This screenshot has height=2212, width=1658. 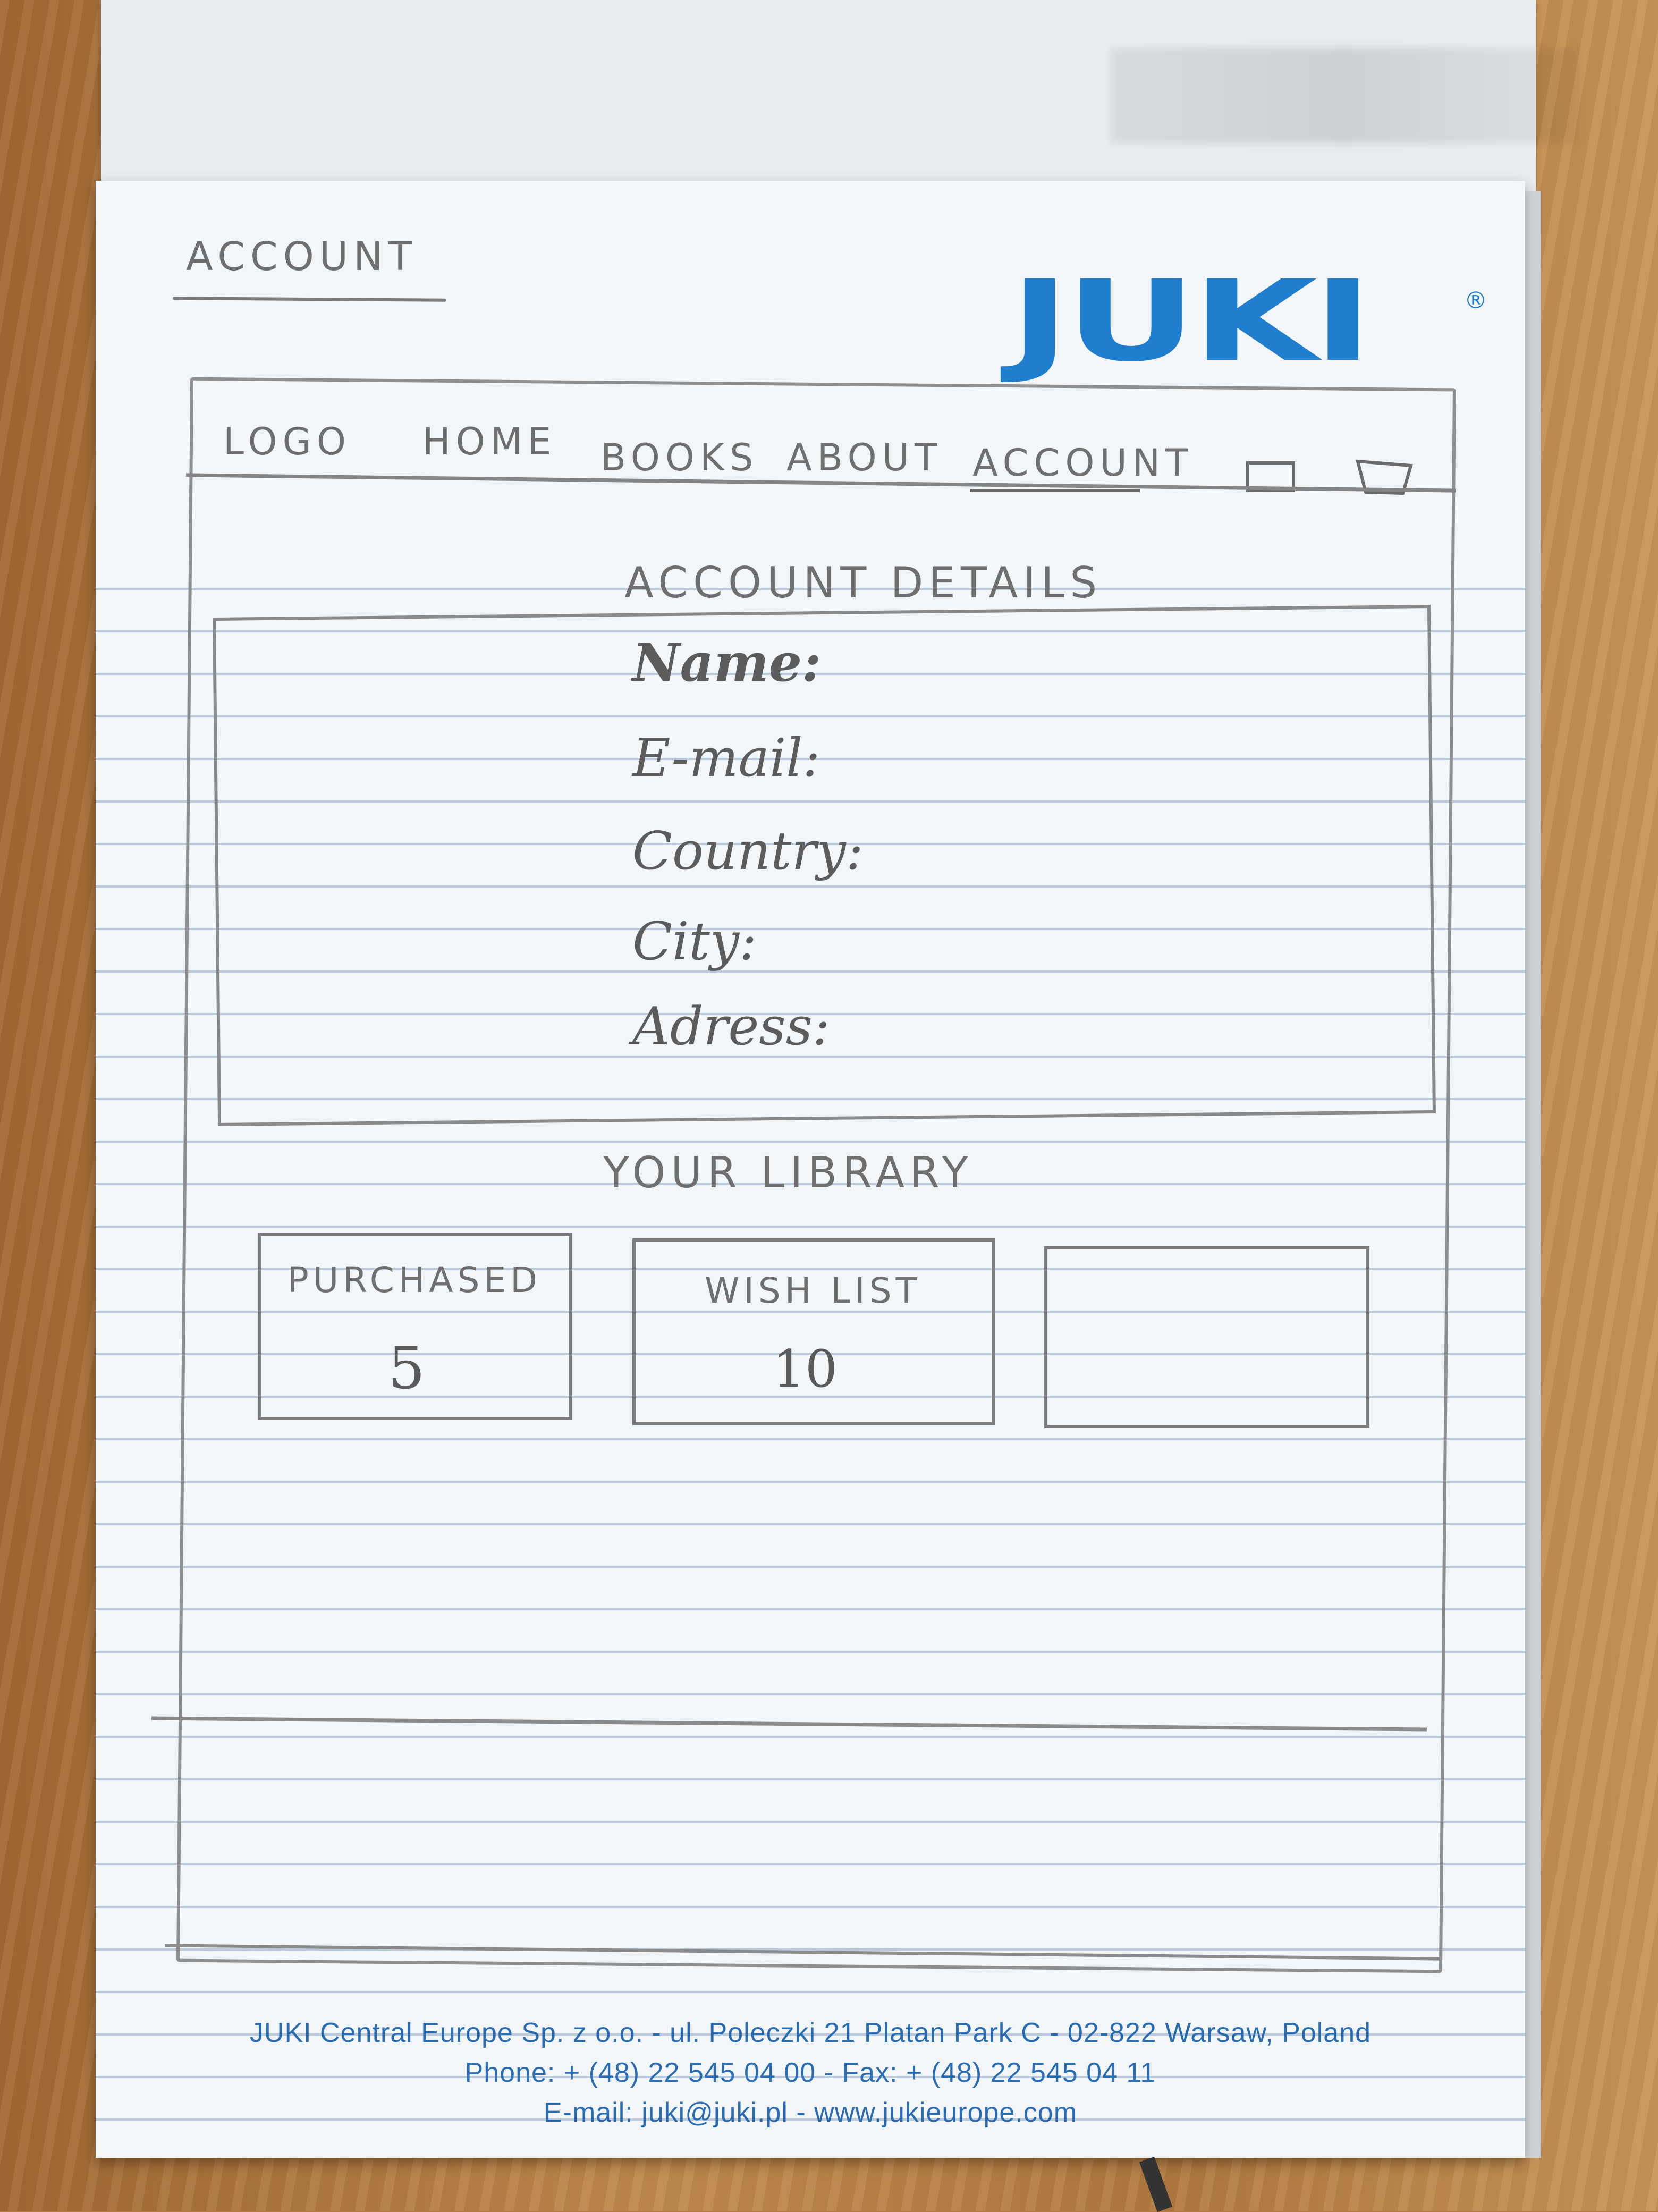 I want to click on field-country: Country:, so click(x=748, y=851).